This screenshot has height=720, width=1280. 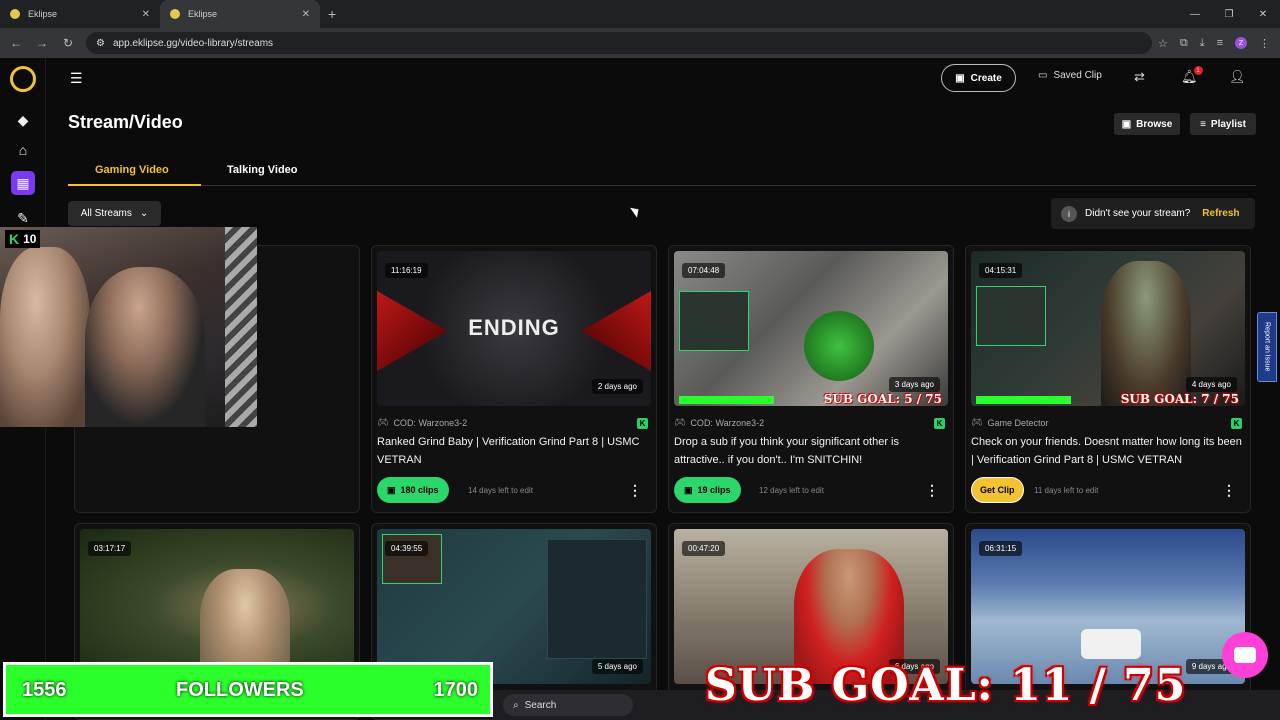 I want to click on video-duration: 04:39:55, so click(x=407, y=548).